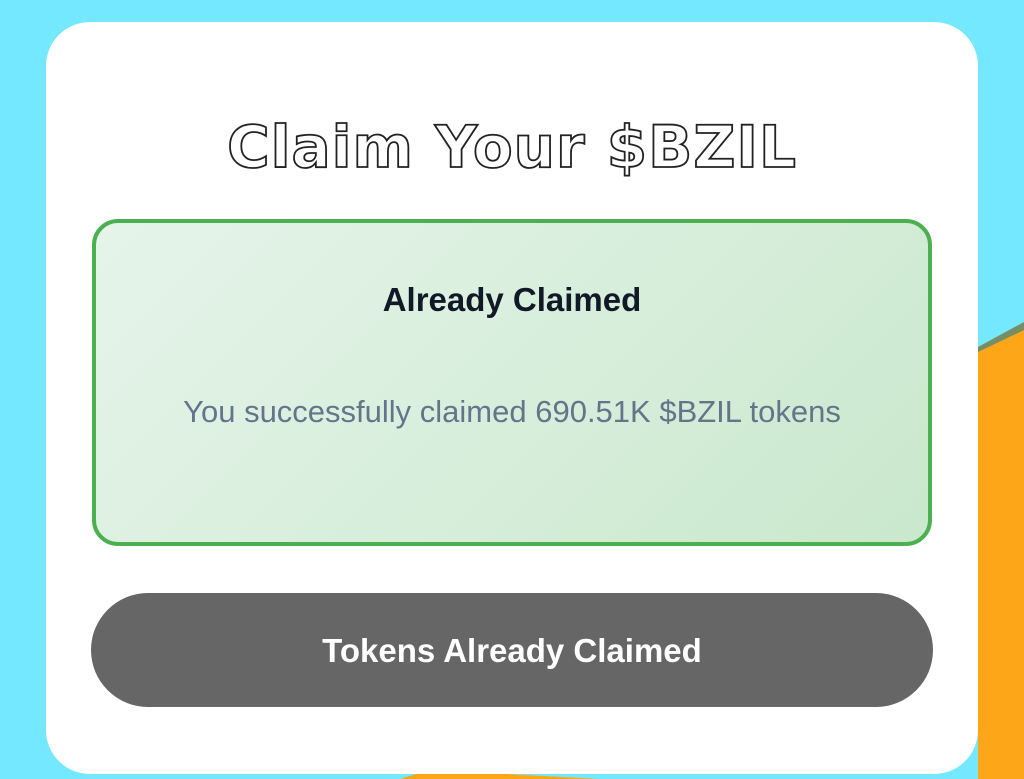  What do you see at coordinates (511, 147) in the screenshot?
I see `page-title: Claim Your $BZIL` at bounding box center [511, 147].